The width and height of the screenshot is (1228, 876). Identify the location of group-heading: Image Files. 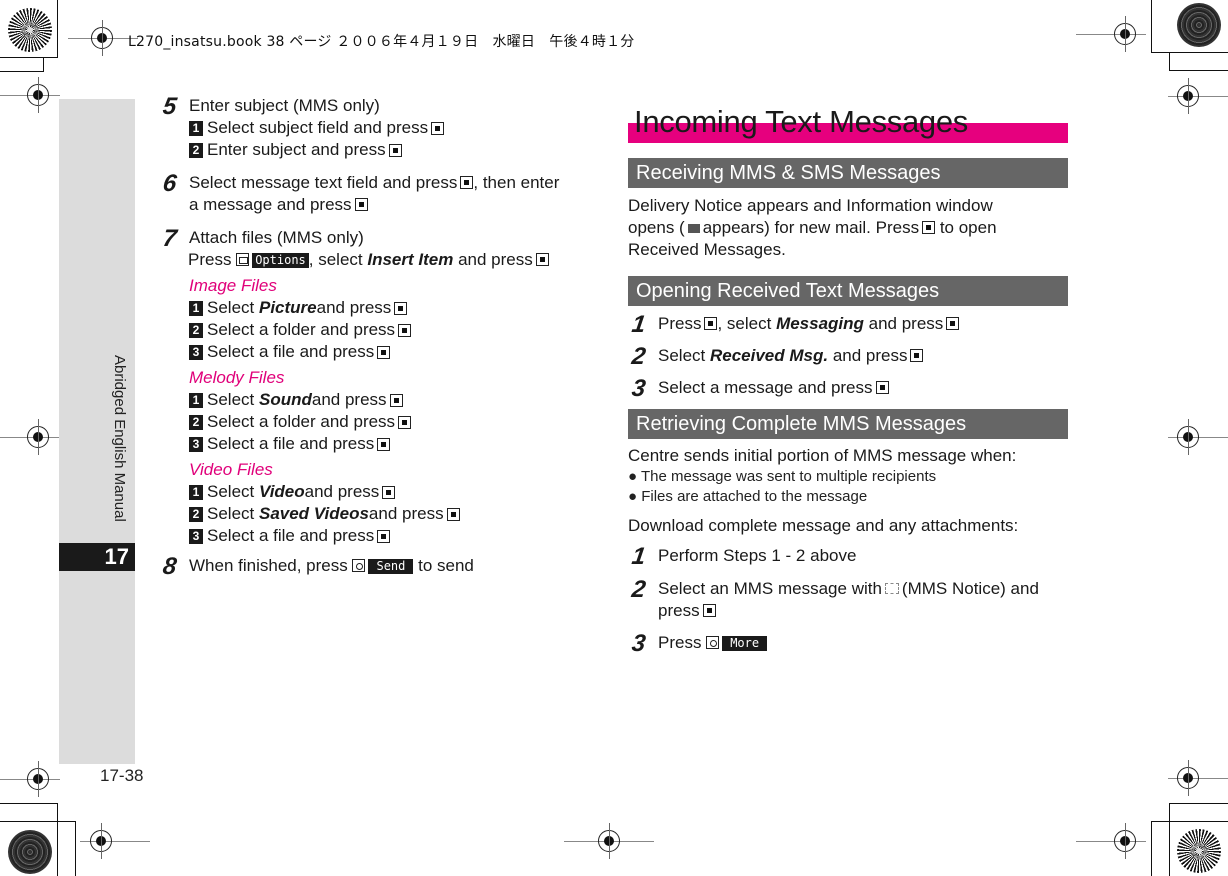
(233, 285).